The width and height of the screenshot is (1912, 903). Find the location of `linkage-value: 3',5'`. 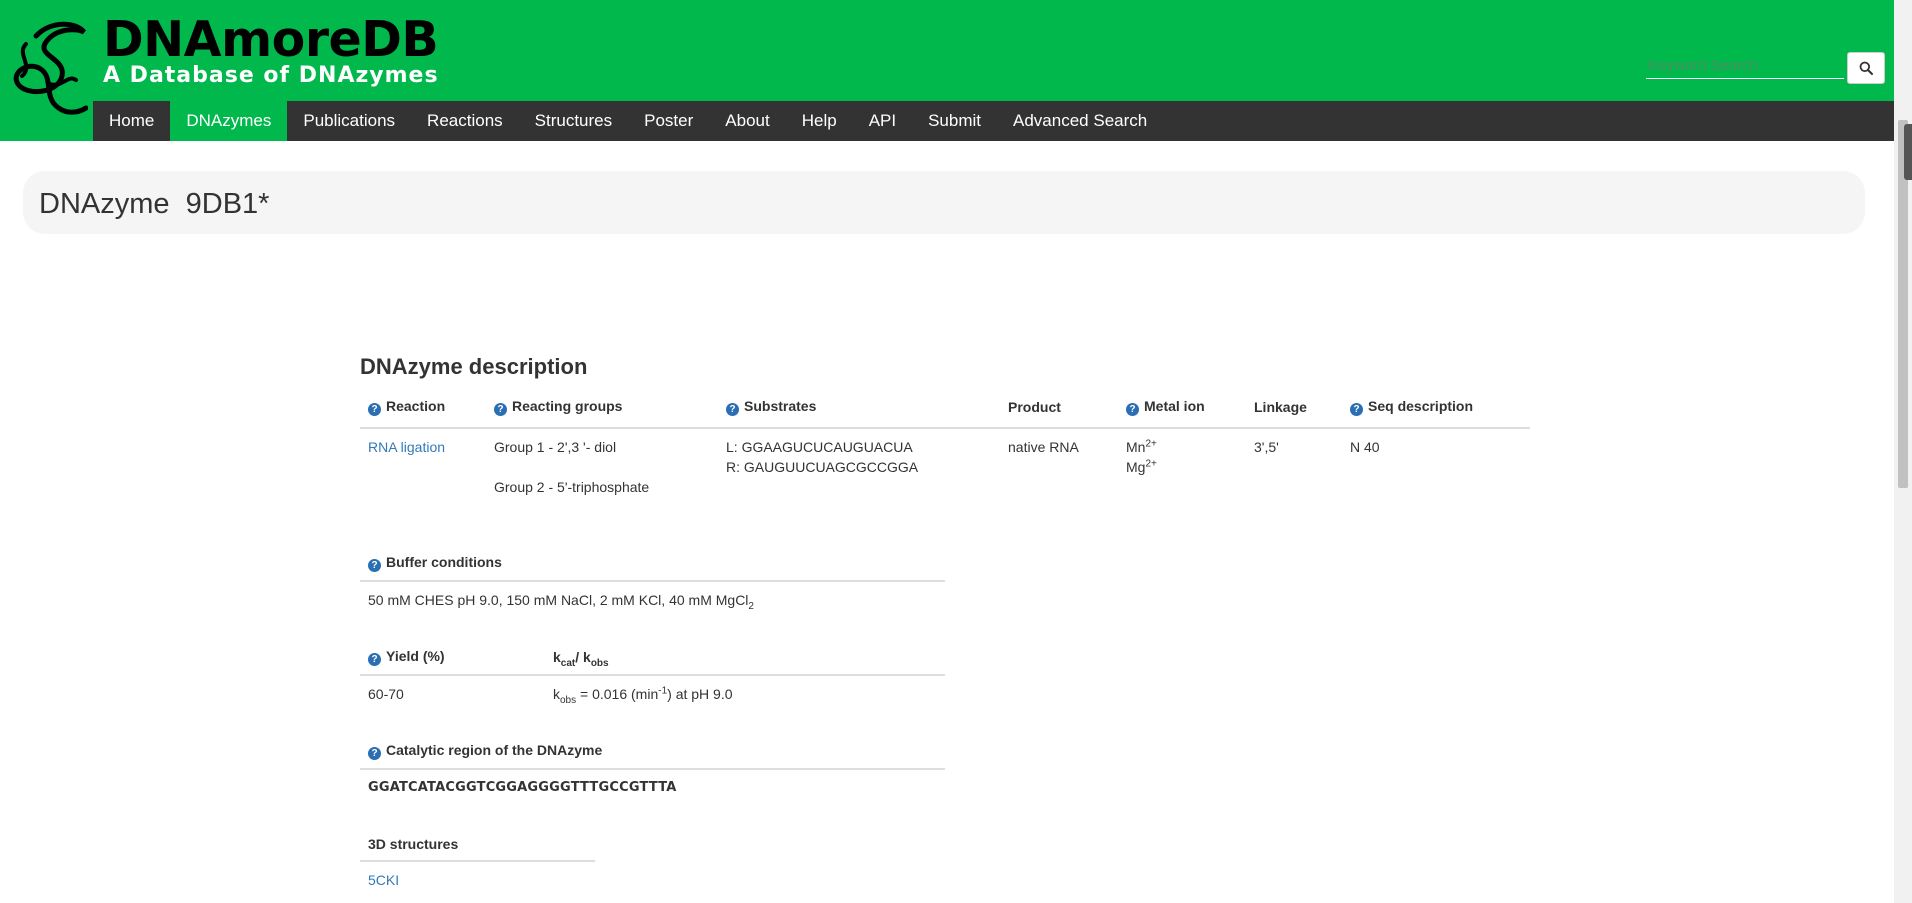

linkage-value: 3',5' is located at coordinates (1266, 447).